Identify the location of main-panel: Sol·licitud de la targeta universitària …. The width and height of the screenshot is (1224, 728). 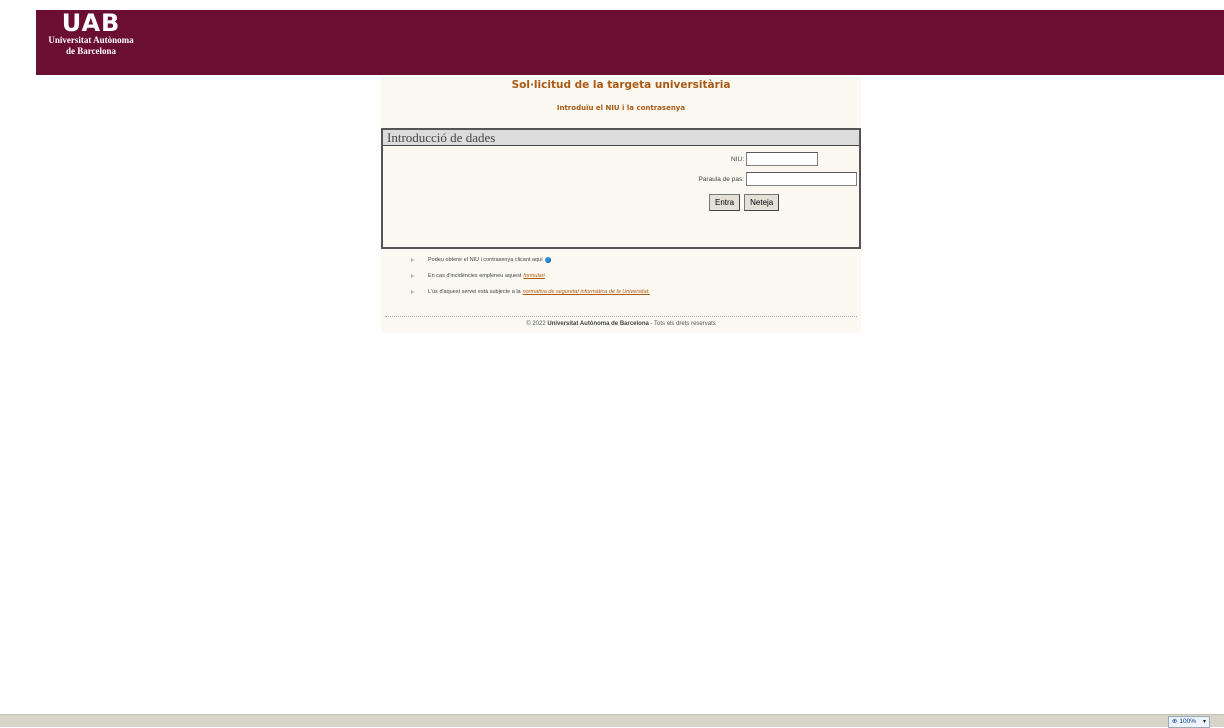
(621, 204).